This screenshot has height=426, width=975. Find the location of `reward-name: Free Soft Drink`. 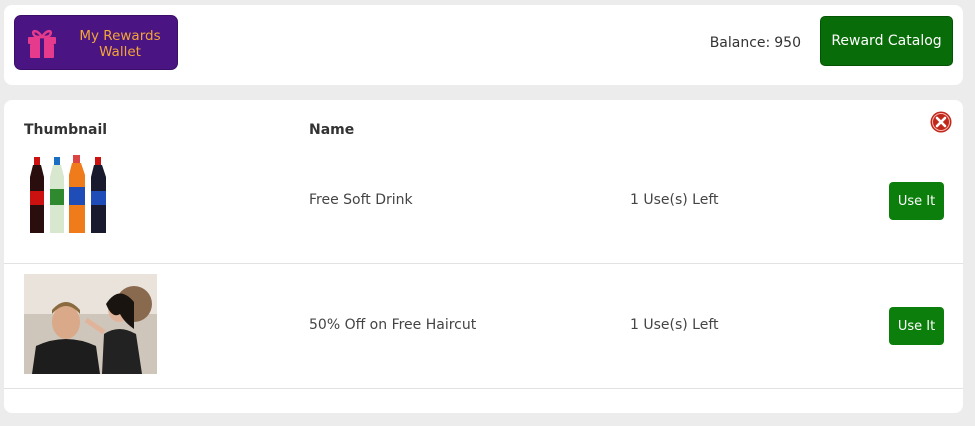

reward-name: Free Soft Drink is located at coordinates (361, 200).